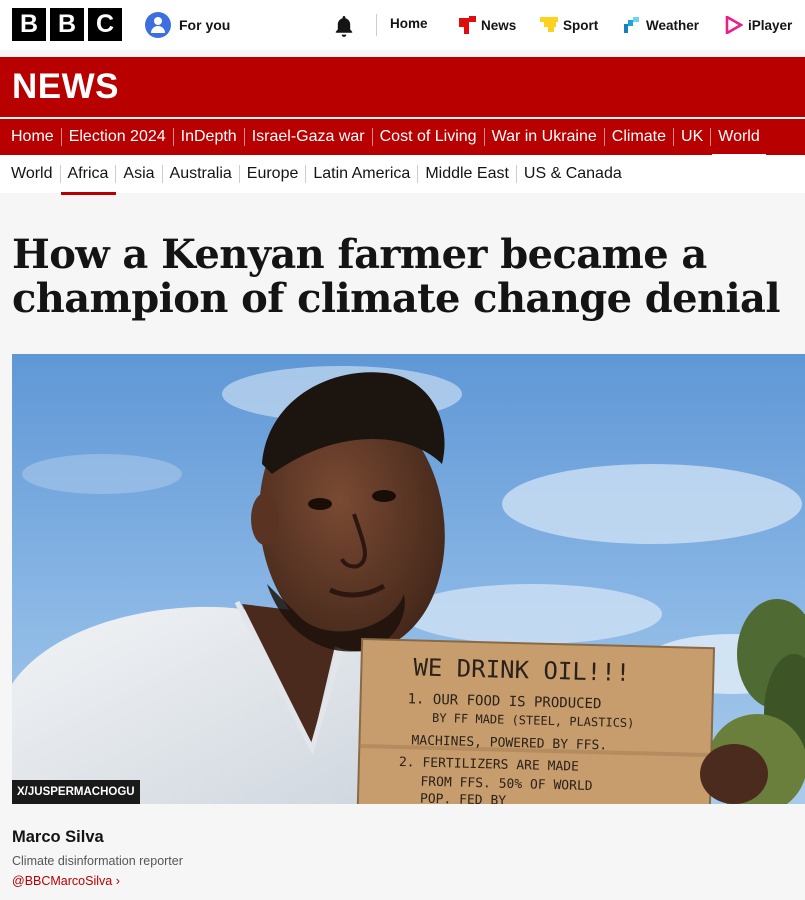 The height and width of the screenshot is (900, 805). Describe the element at coordinates (639, 137) in the screenshot. I see `section-nav-climate: Climate` at that location.